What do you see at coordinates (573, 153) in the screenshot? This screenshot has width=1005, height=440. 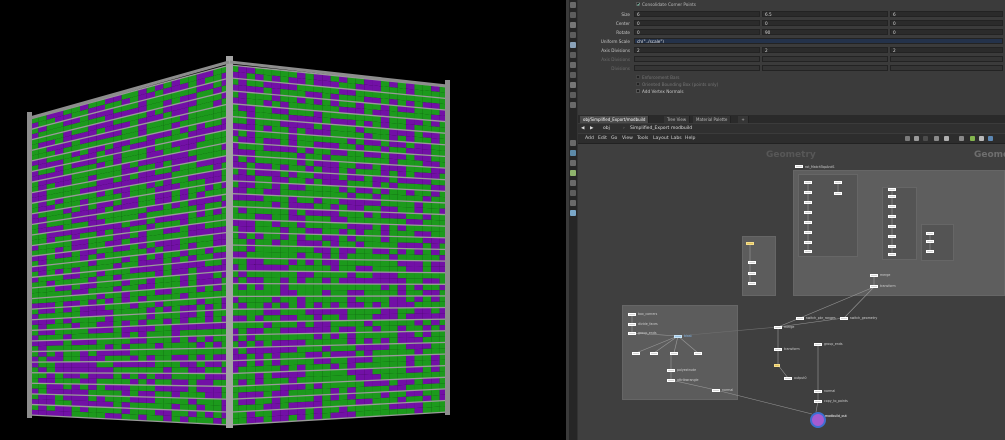 I see `move-icon` at bounding box center [573, 153].